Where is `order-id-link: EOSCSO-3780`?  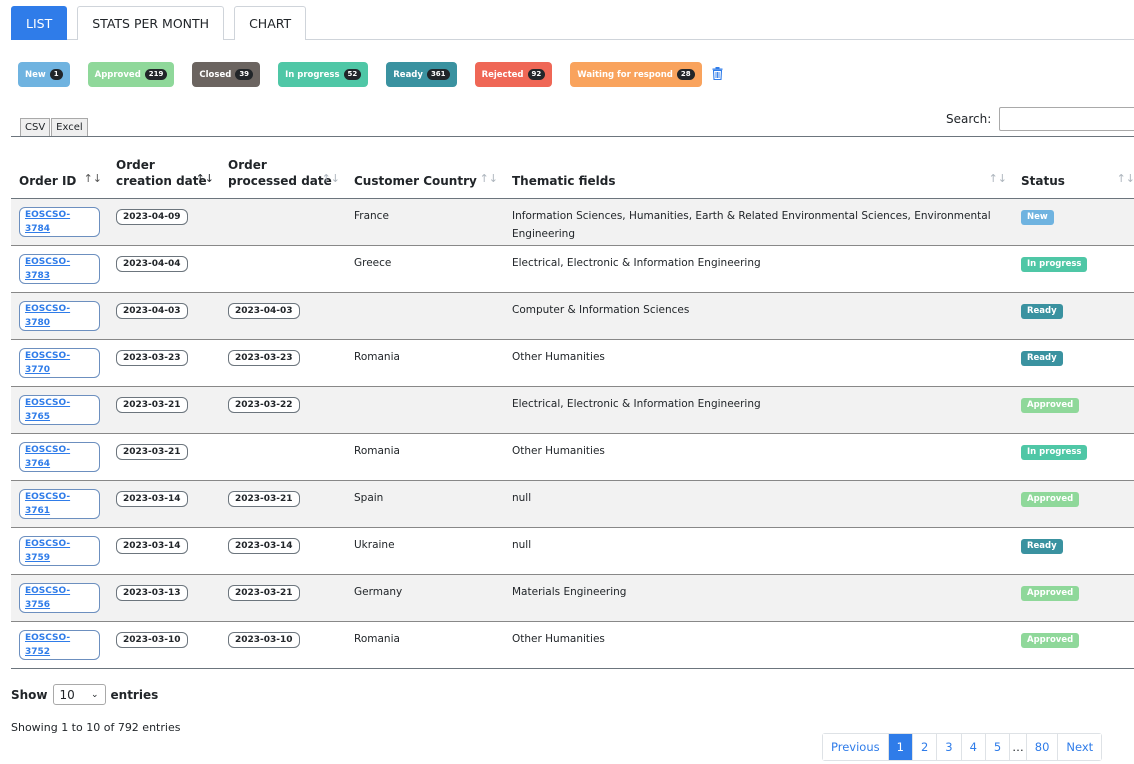
order-id-link: EOSCSO-3780 is located at coordinates (59, 316).